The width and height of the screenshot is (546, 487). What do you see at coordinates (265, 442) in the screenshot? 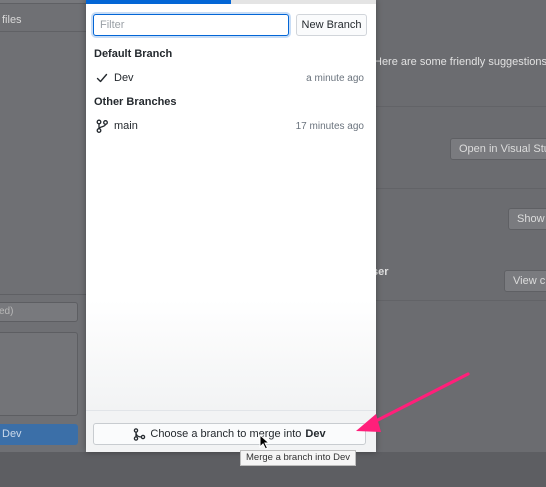
I see `mouse-cursor-icon` at bounding box center [265, 442].